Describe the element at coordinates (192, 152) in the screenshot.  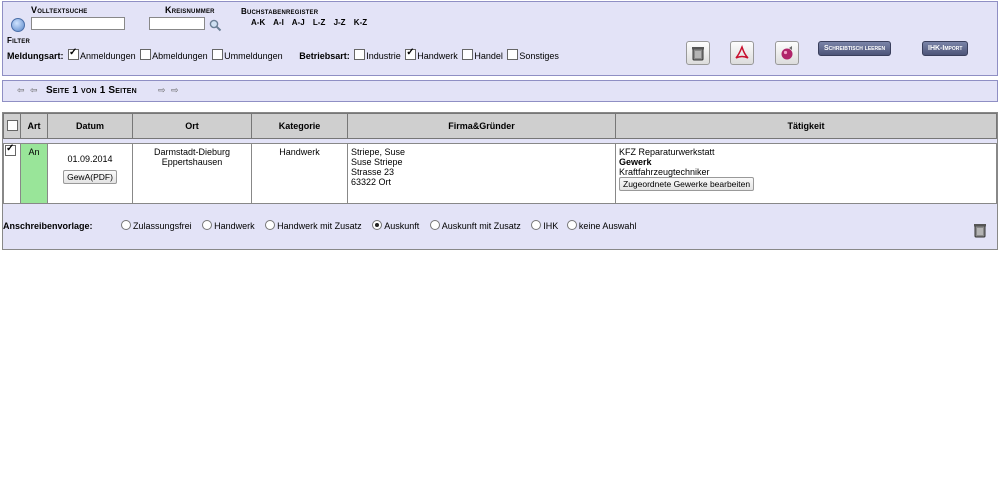
I see `ort-line: Darmstadt-Dieburg` at that location.